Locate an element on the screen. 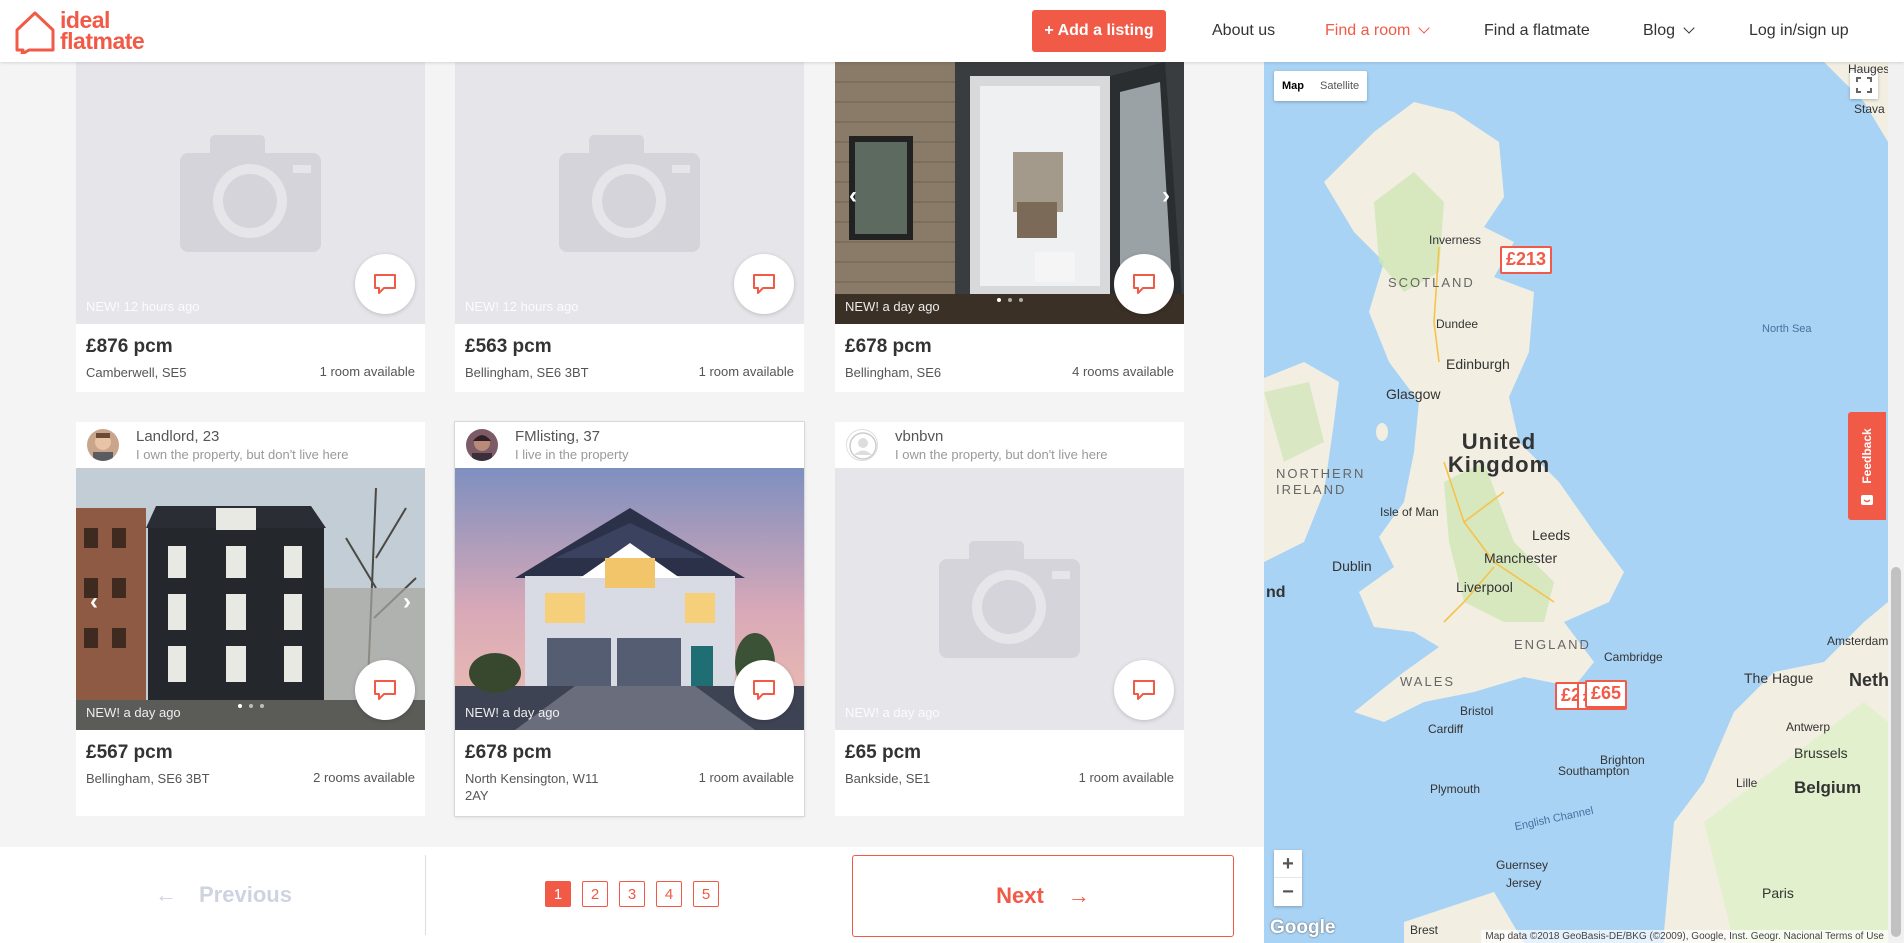 This screenshot has width=1904, height=943. map-label-netherlands-partial: Nethe is located at coordinates (1868, 680).